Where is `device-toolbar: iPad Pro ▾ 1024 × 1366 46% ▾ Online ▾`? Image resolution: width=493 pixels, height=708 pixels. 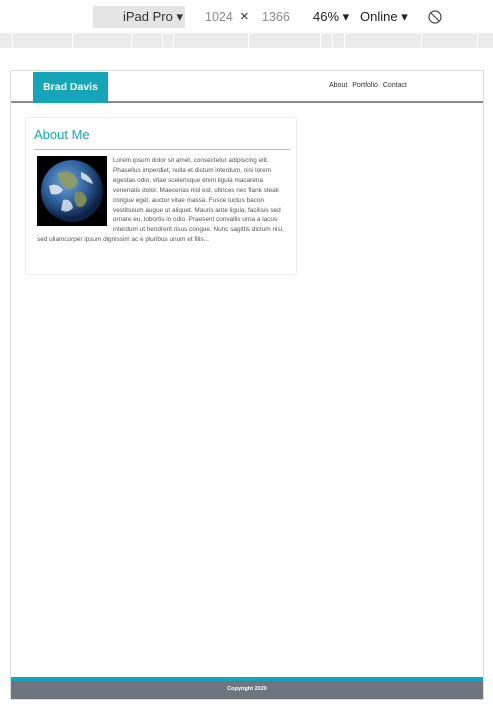
device-toolbar: iPad Pro ▾ 1024 × 1366 46% ▾ Online ▾ is located at coordinates (246, 16).